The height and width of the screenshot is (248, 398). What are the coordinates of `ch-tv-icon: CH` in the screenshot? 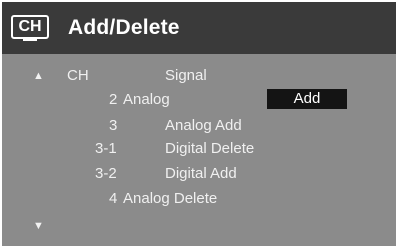 It's located at (31, 28).